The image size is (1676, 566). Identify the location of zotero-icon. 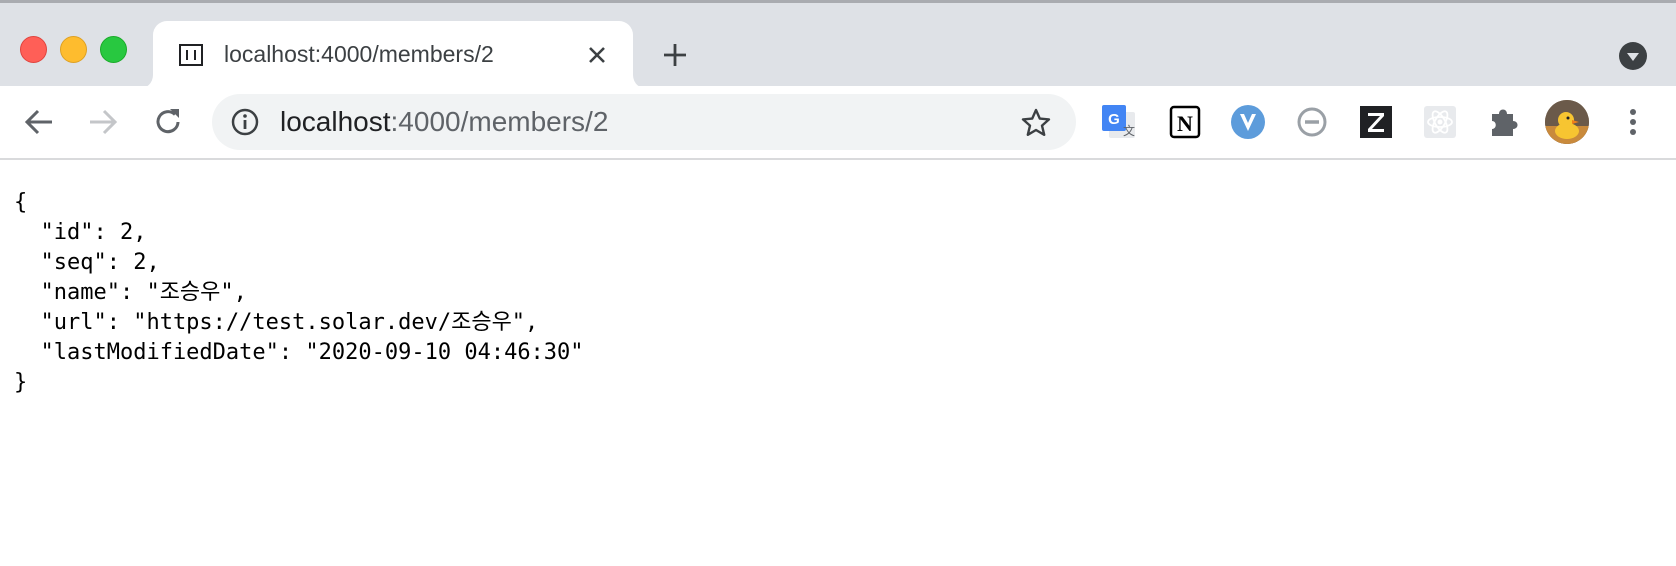
(1376, 122).